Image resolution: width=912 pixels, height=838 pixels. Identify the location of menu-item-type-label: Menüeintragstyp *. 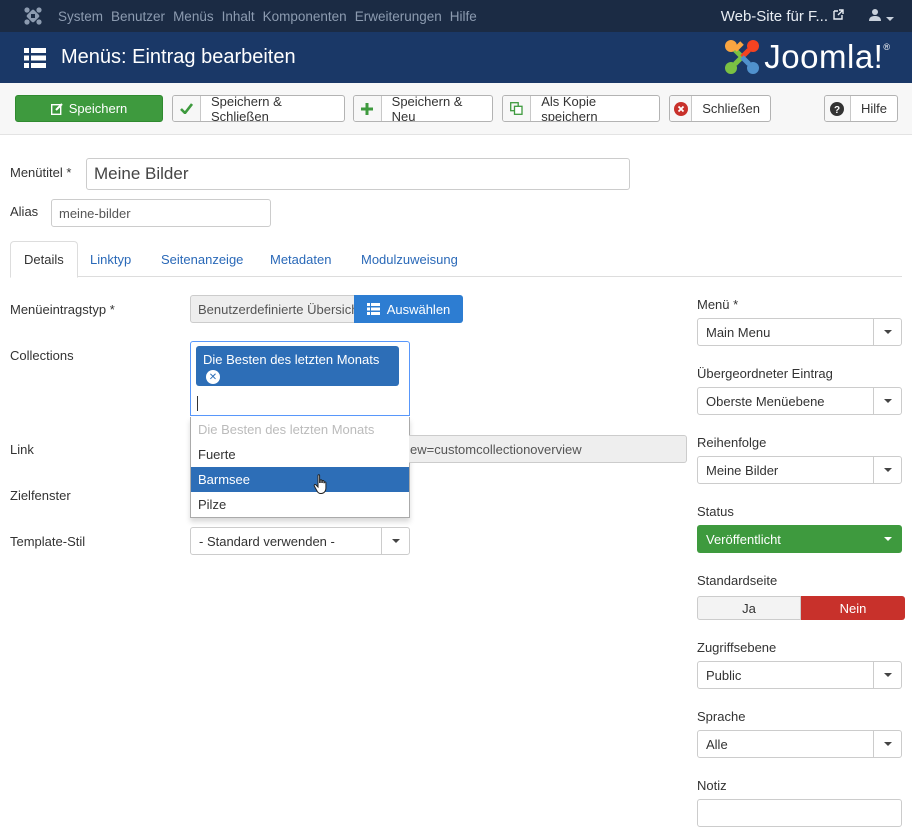
(62, 309).